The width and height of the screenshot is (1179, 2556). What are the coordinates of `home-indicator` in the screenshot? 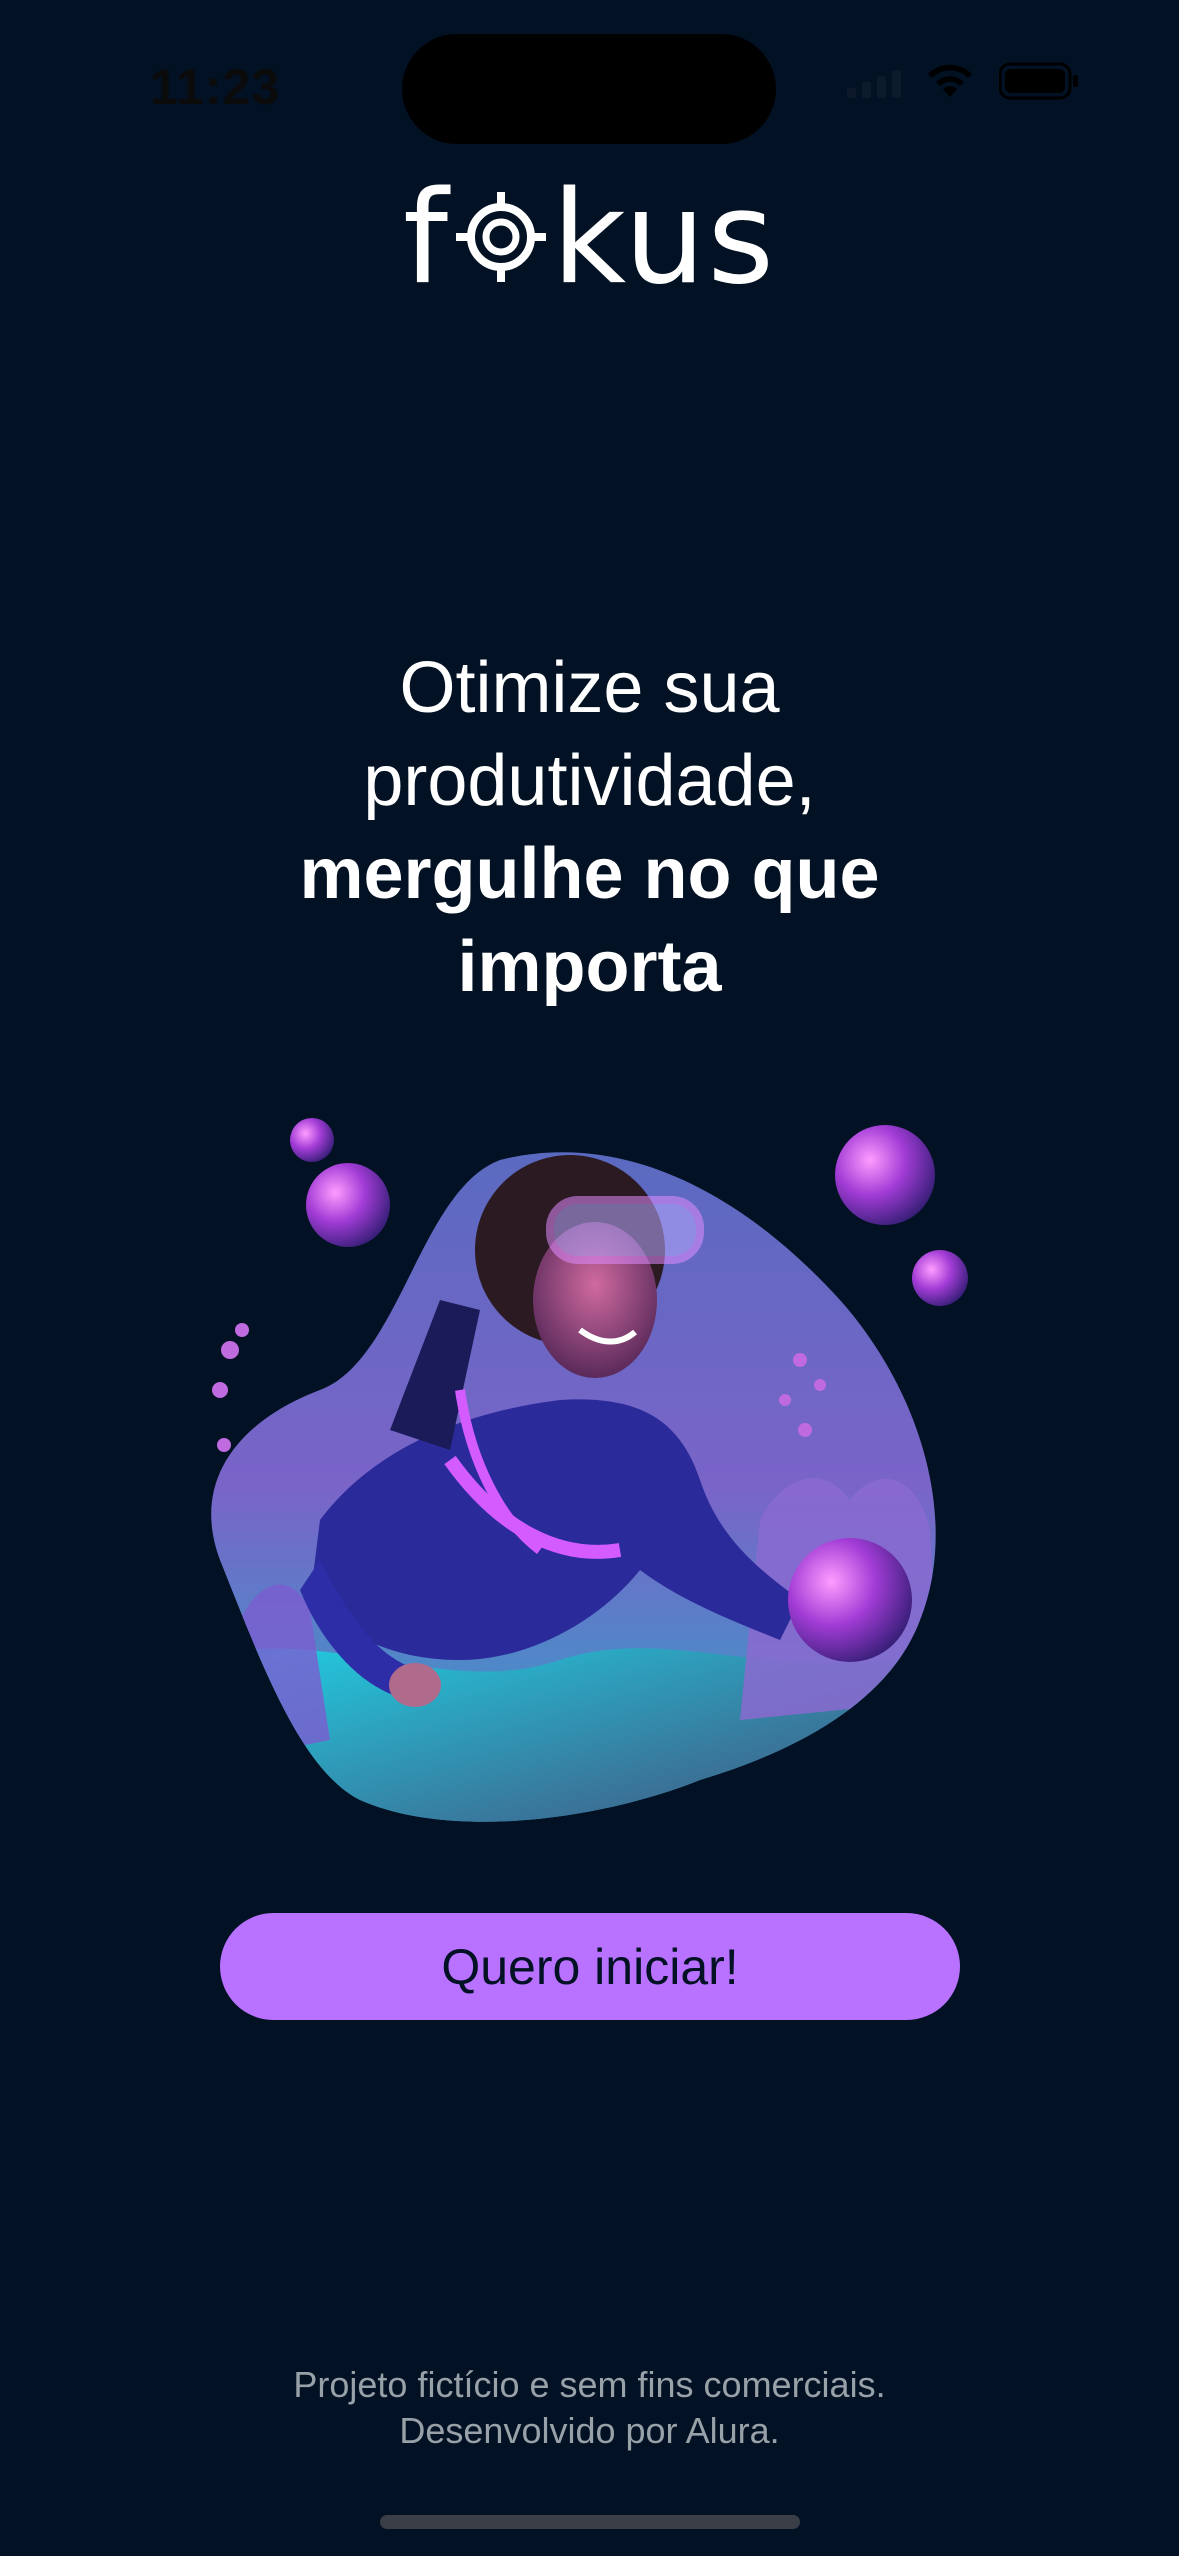 It's located at (590, 2522).